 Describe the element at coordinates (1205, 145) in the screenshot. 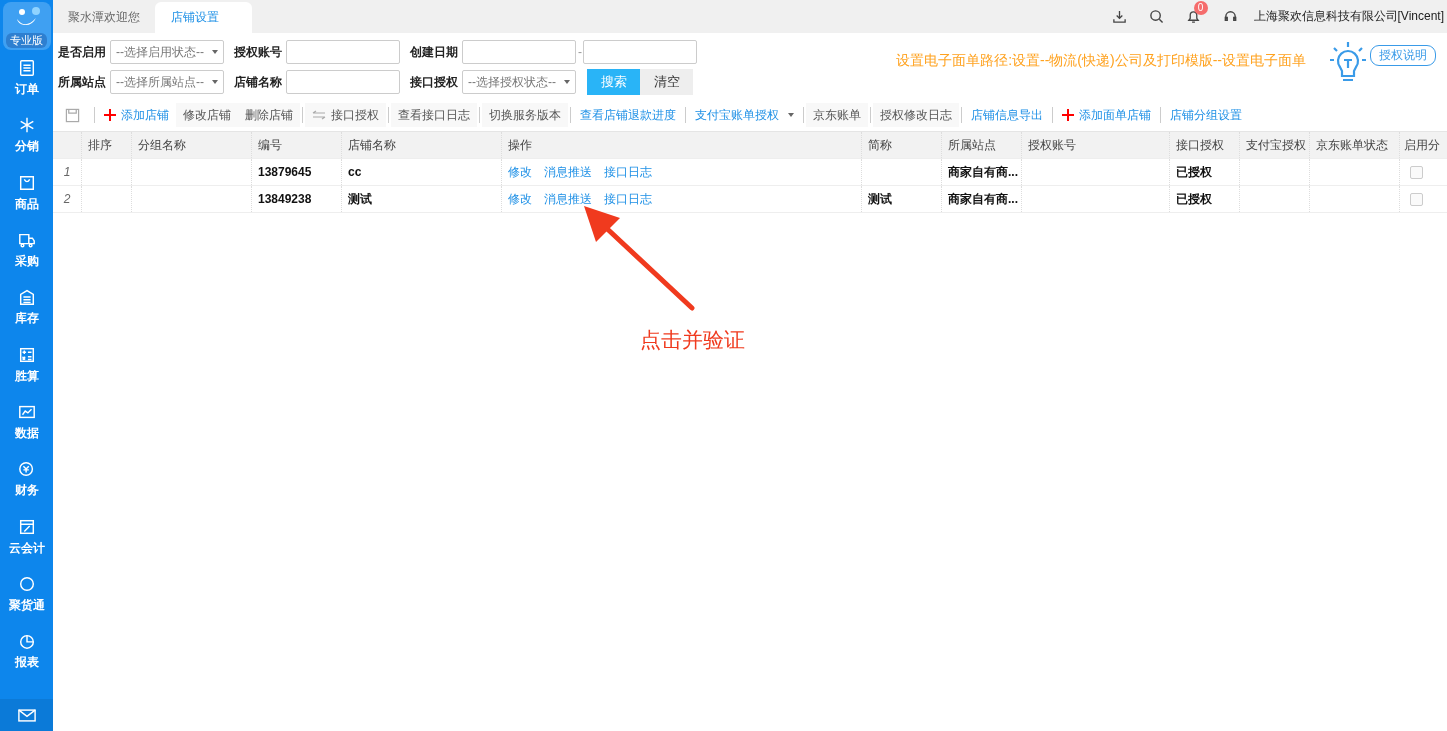

I see `column-header: 接口授权` at that location.